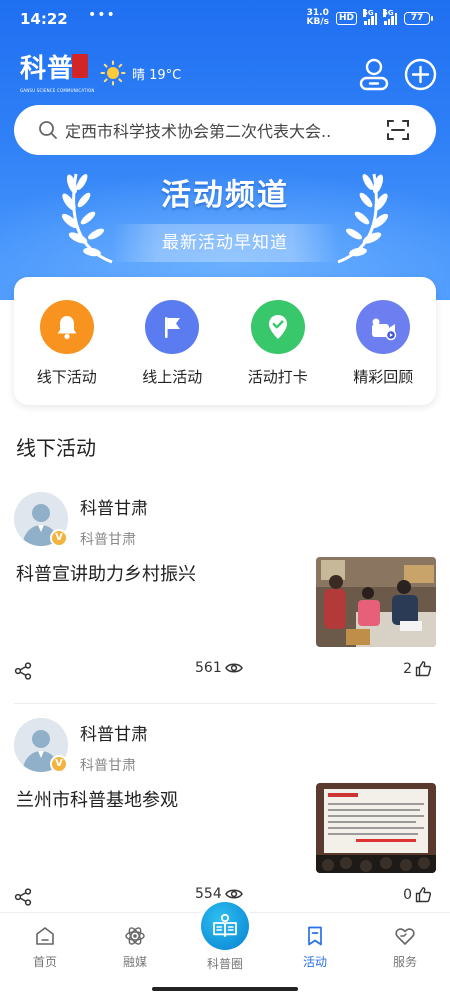 The image size is (450, 999). I want to click on activity-category-card: 线下活动 线上活动 活动打卡 精彩回顾, so click(225, 341).